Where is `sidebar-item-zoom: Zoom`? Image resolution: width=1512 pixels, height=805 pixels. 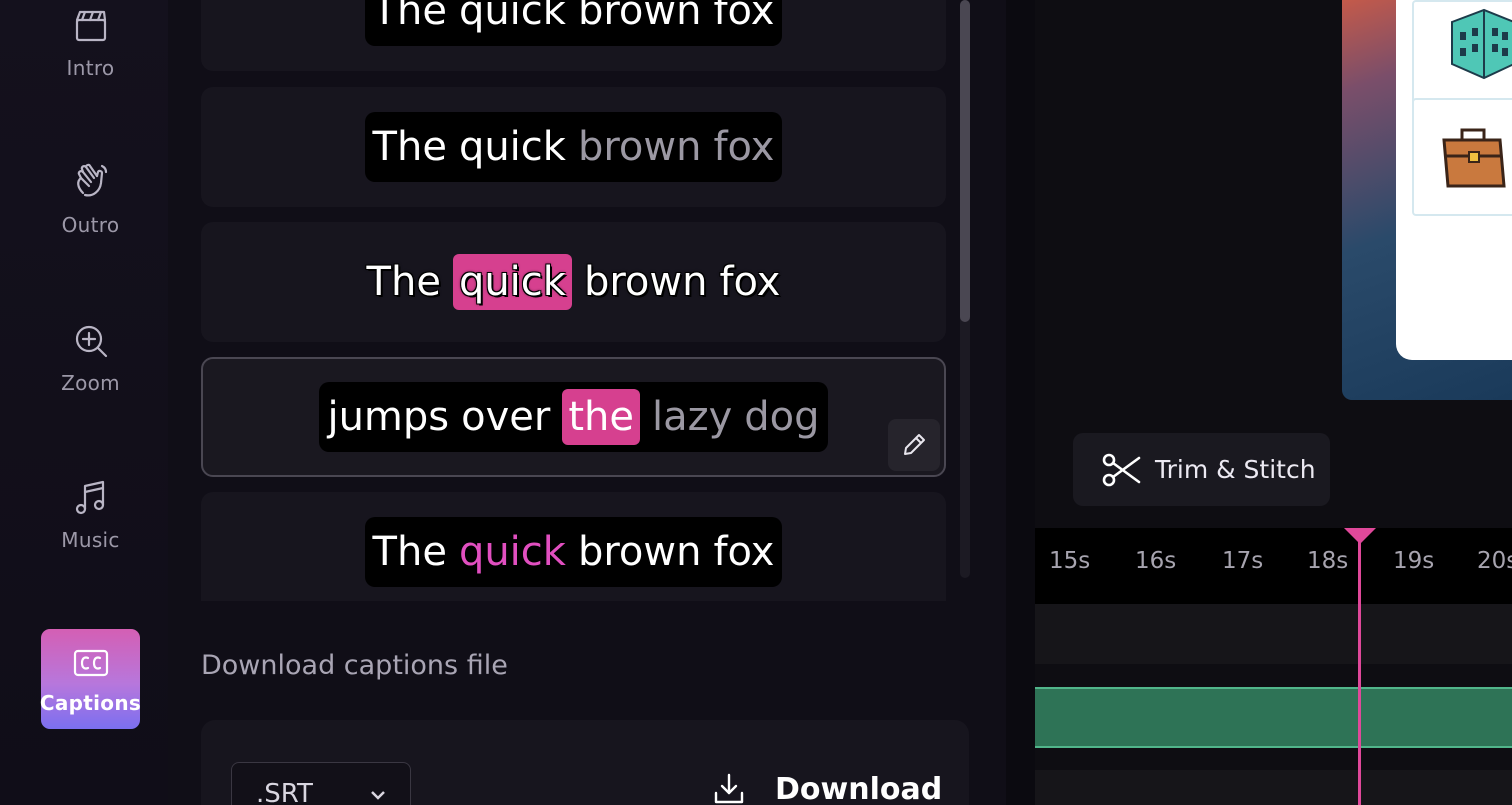 sidebar-item-zoom: Zoom is located at coordinates (90, 371).